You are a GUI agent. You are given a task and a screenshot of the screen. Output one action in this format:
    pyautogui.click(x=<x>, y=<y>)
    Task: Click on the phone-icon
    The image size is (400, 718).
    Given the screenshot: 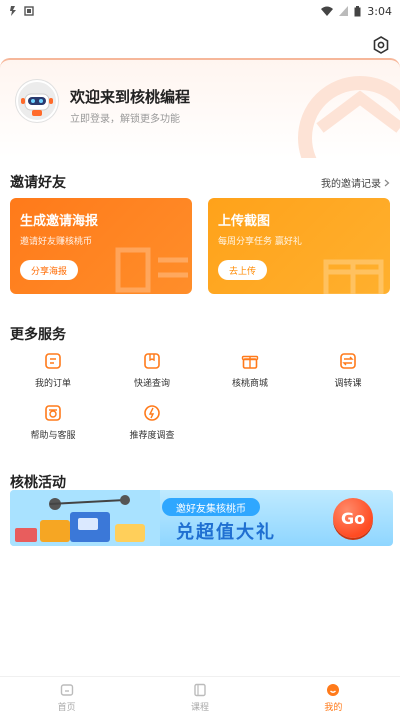 What is the action you would take?
    pyautogui.click(x=53, y=413)
    